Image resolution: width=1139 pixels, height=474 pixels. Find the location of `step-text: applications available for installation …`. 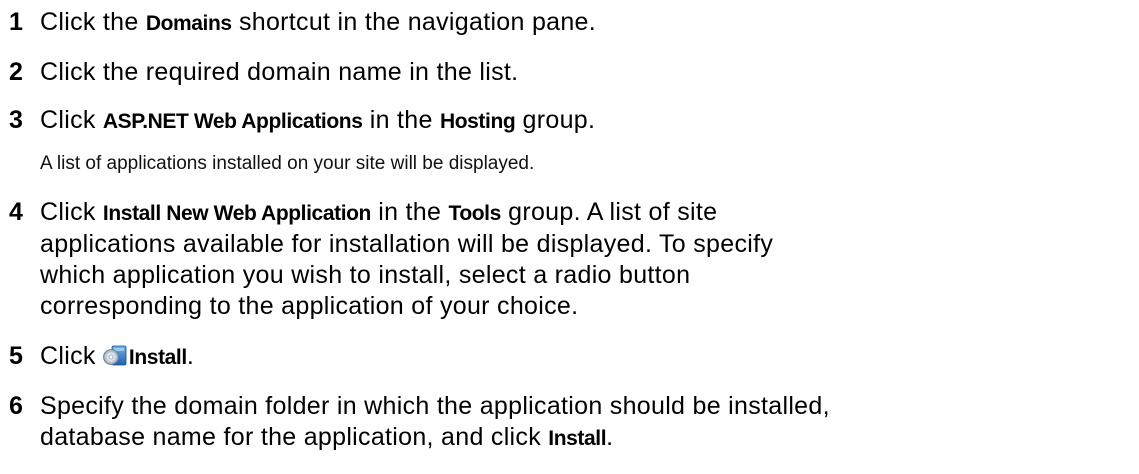

step-text: applications available for installation … is located at coordinates (407, 244).